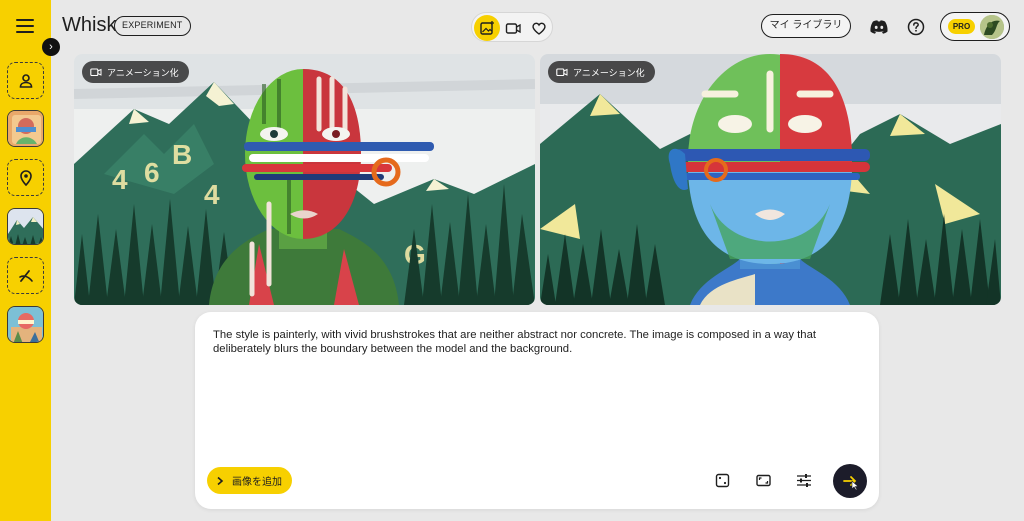  I want to click on experiment-badge: EXPERIMENT, so click(152, 26).